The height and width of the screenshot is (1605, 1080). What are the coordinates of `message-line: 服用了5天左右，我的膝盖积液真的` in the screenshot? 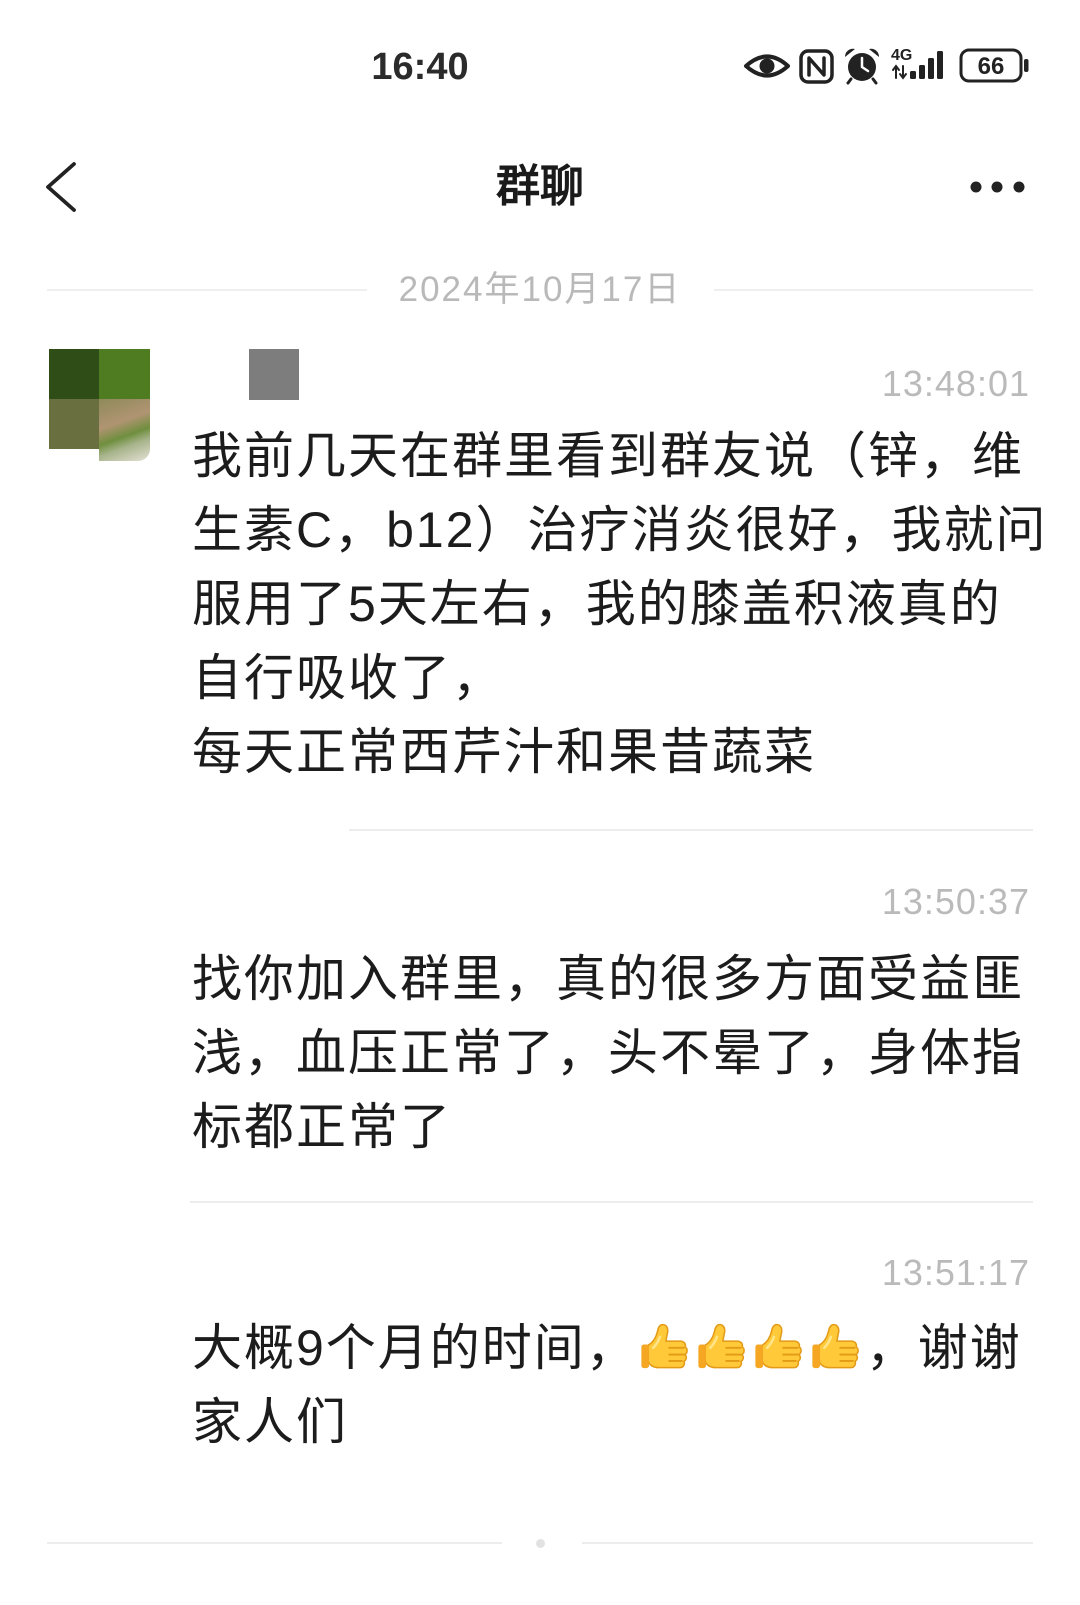 It's located at (597, 604).